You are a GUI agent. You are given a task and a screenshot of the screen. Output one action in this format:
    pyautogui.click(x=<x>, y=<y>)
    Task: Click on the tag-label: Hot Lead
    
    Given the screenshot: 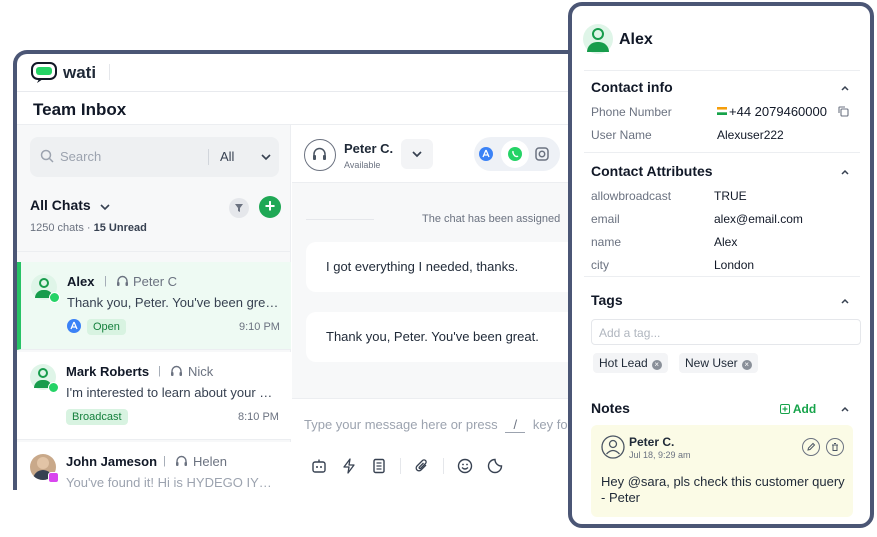 What is the action you would take?
    pyautogui.click(x=623, y=363)
    